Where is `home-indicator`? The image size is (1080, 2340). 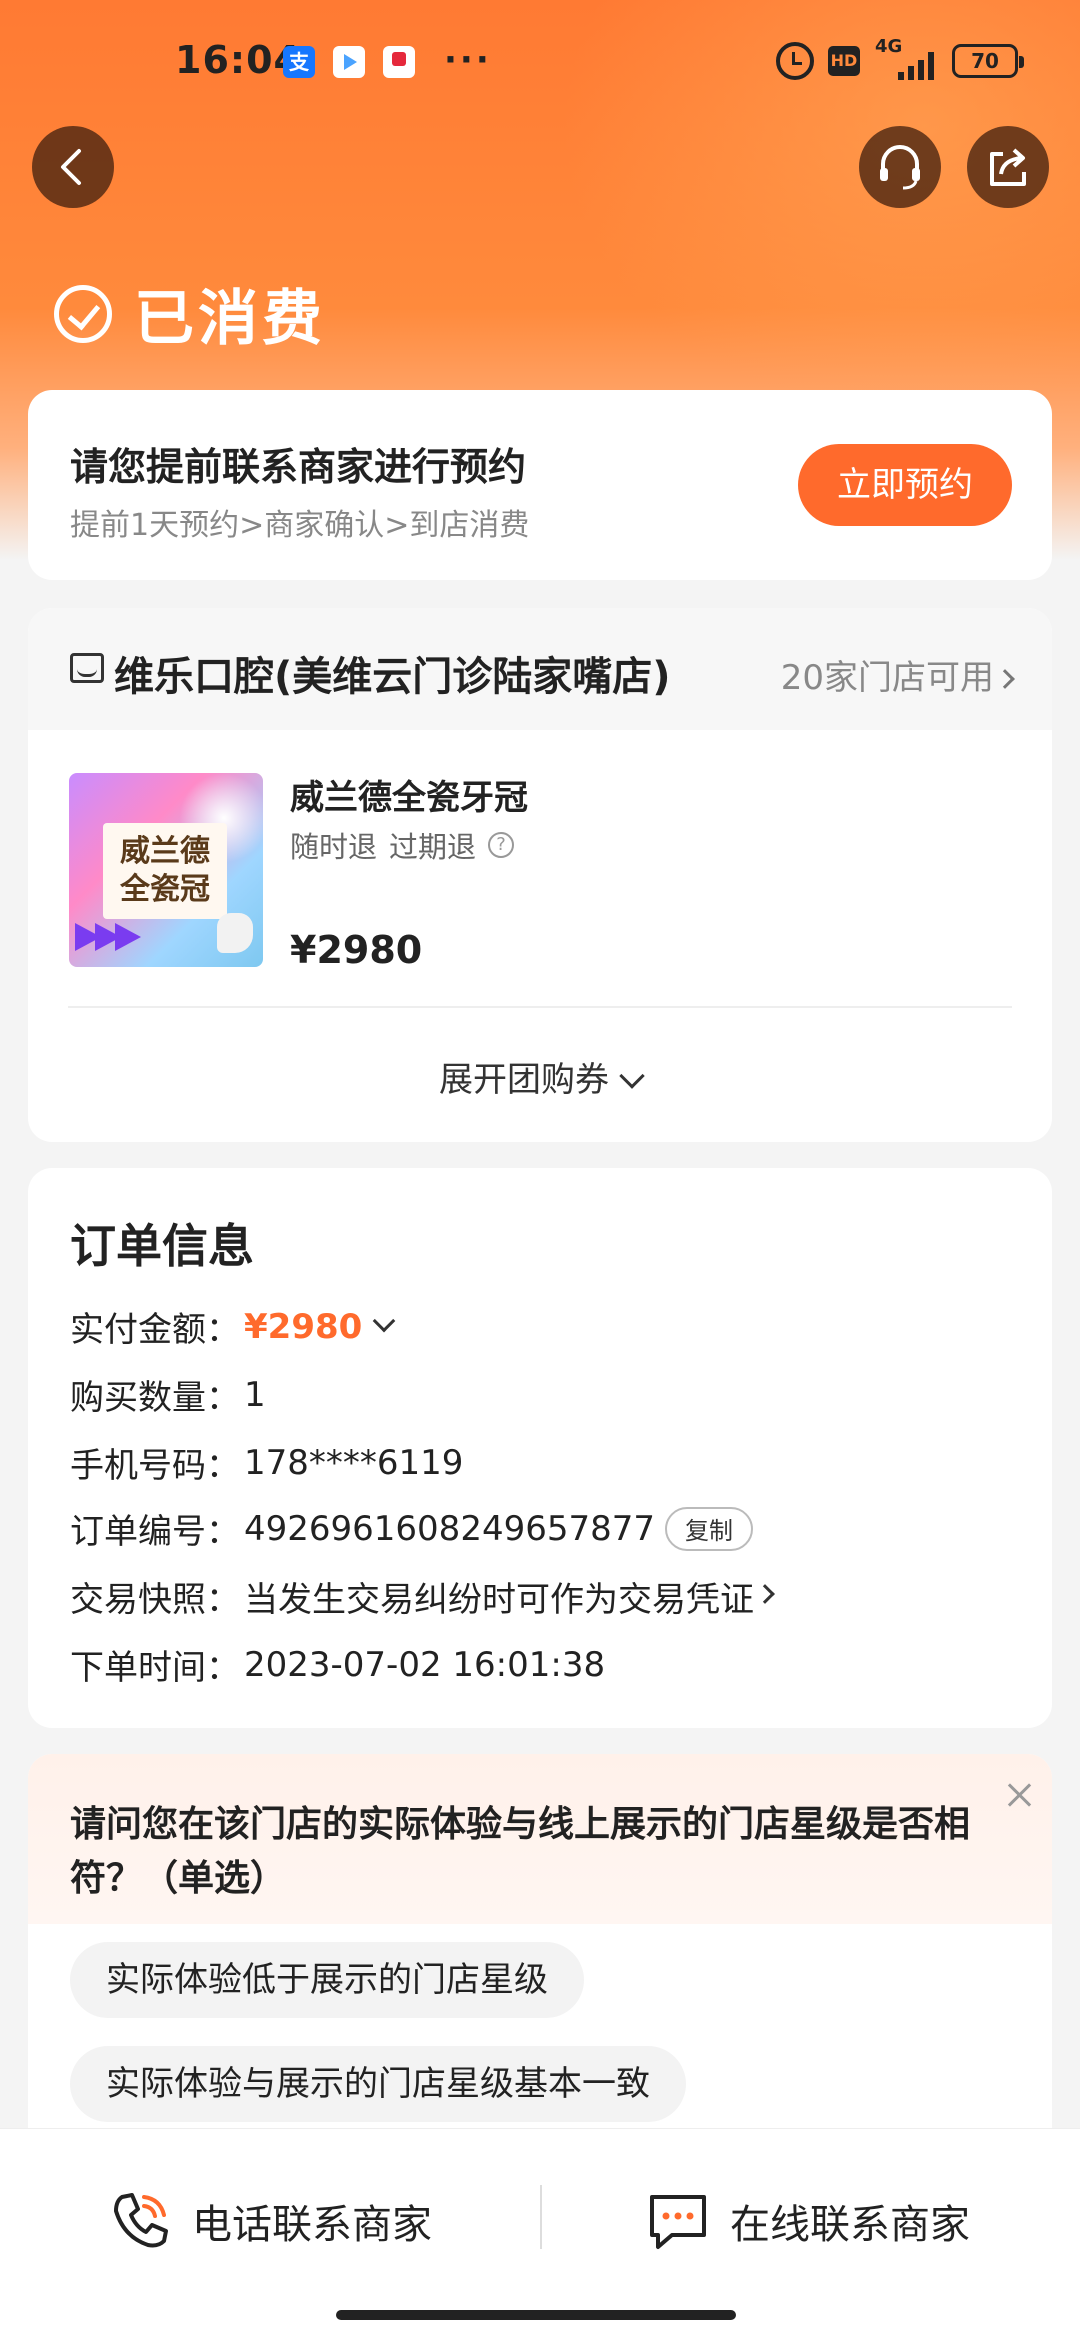 home-indicator is located at coordinates (536, 2315).